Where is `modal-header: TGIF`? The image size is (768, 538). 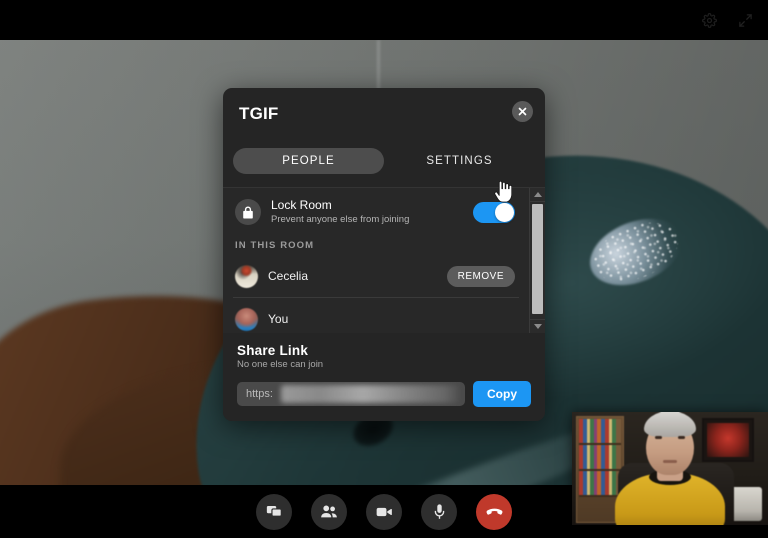
modal-header: TGIF is located at coordinates (384, 114).